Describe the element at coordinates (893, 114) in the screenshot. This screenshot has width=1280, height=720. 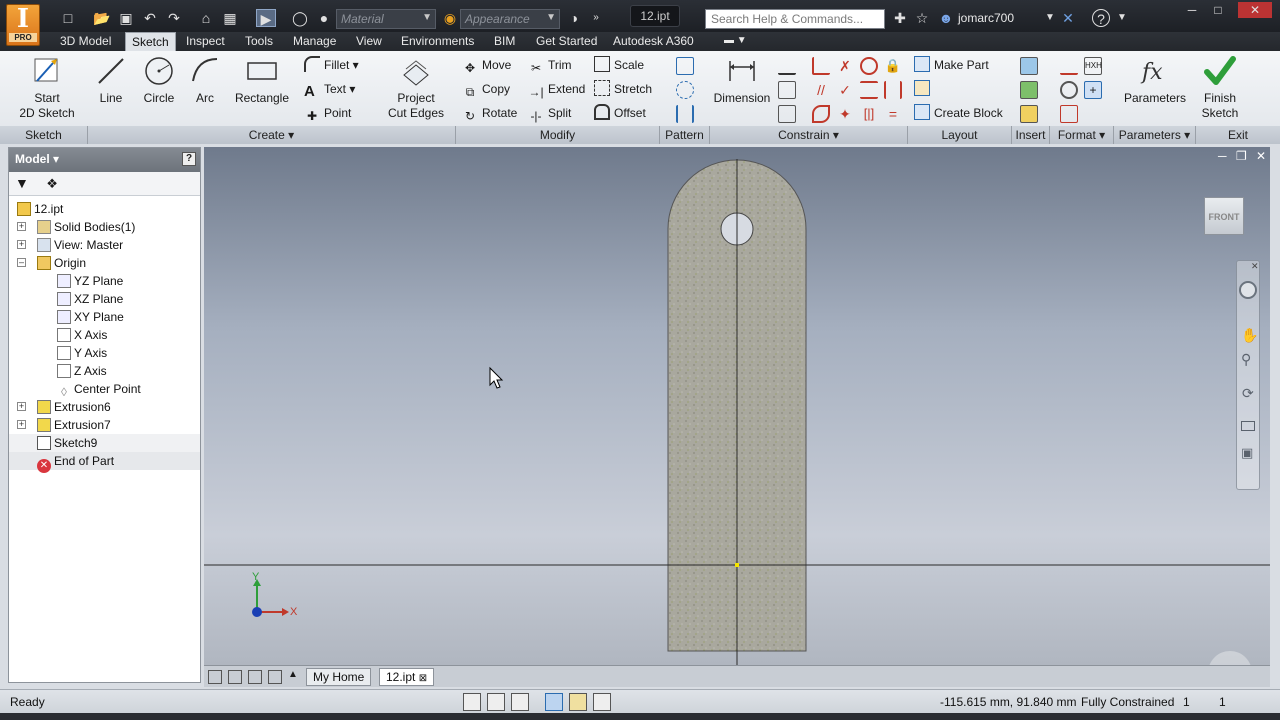
I see `equal-constraint-icon: =` at that location.